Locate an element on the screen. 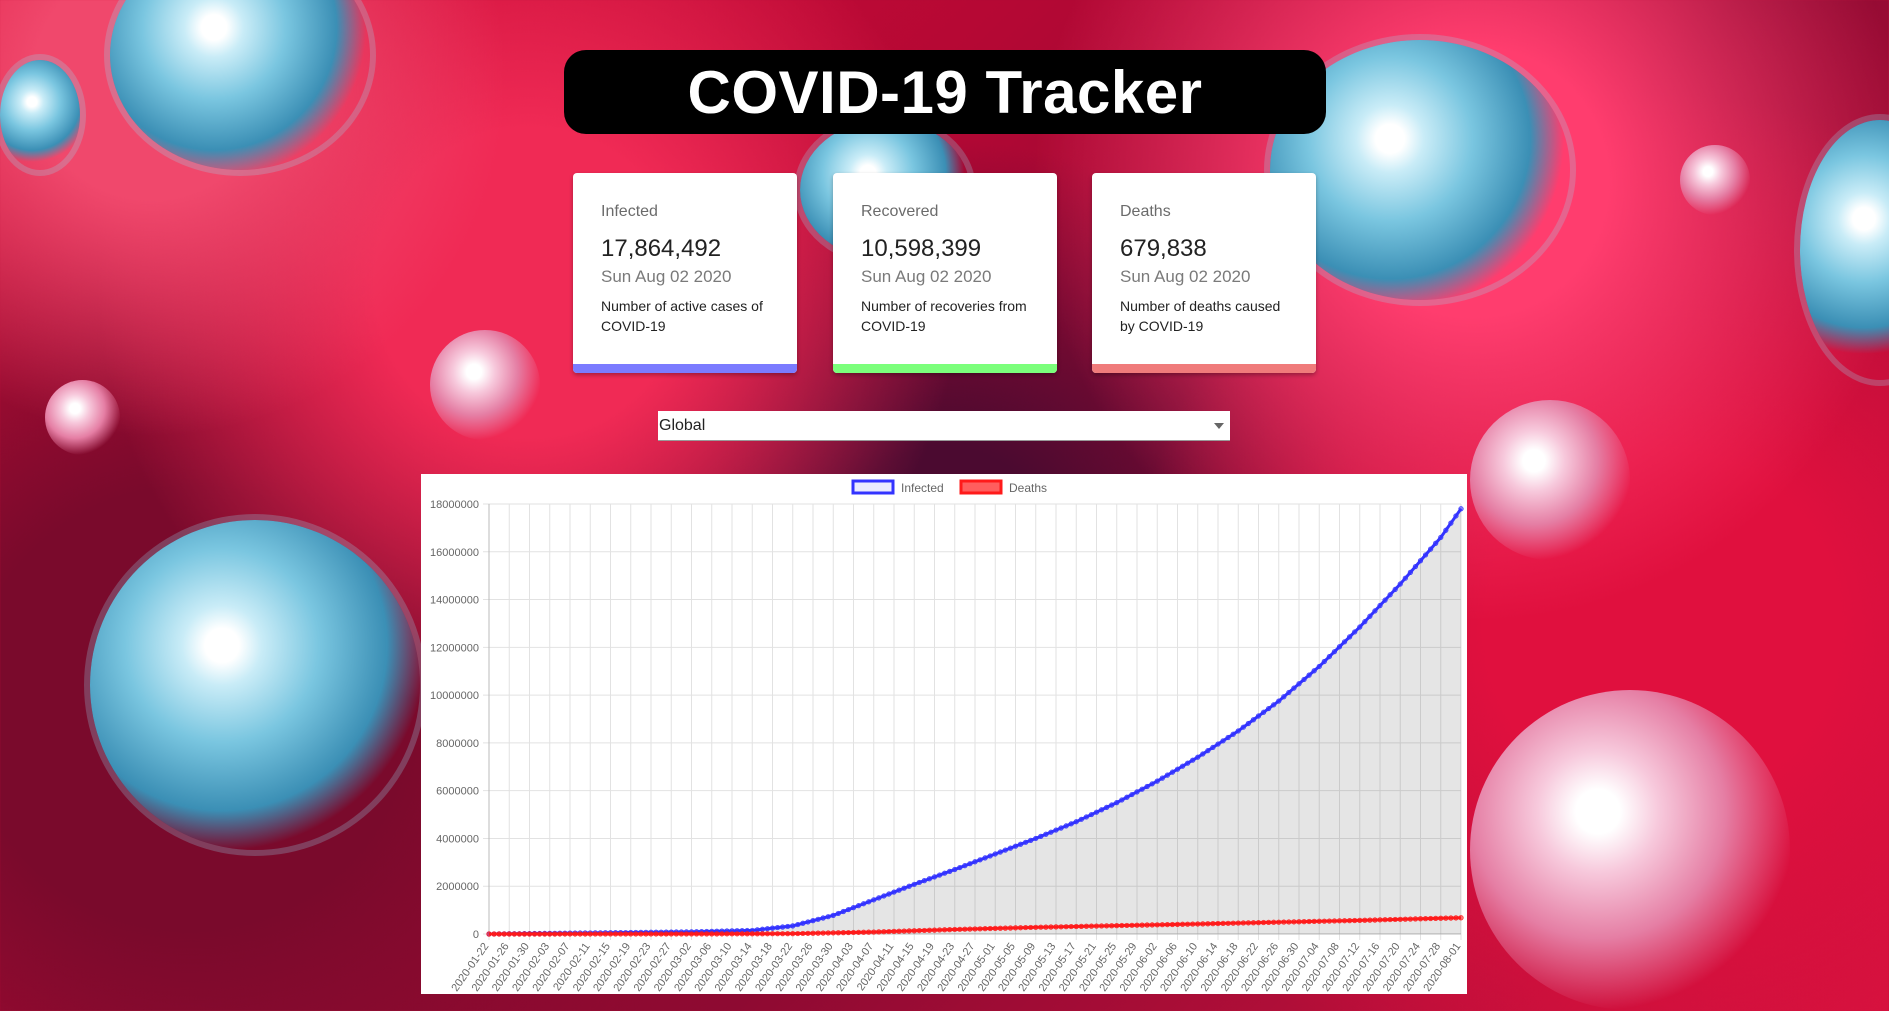  card-value: 17,864,492 is located at coordinates (661, 248).